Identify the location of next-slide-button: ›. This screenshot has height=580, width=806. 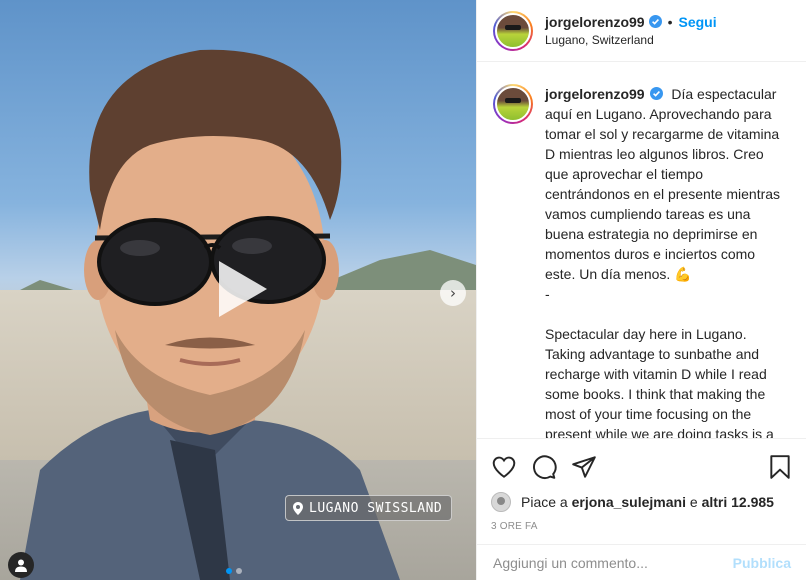
(453, 293).